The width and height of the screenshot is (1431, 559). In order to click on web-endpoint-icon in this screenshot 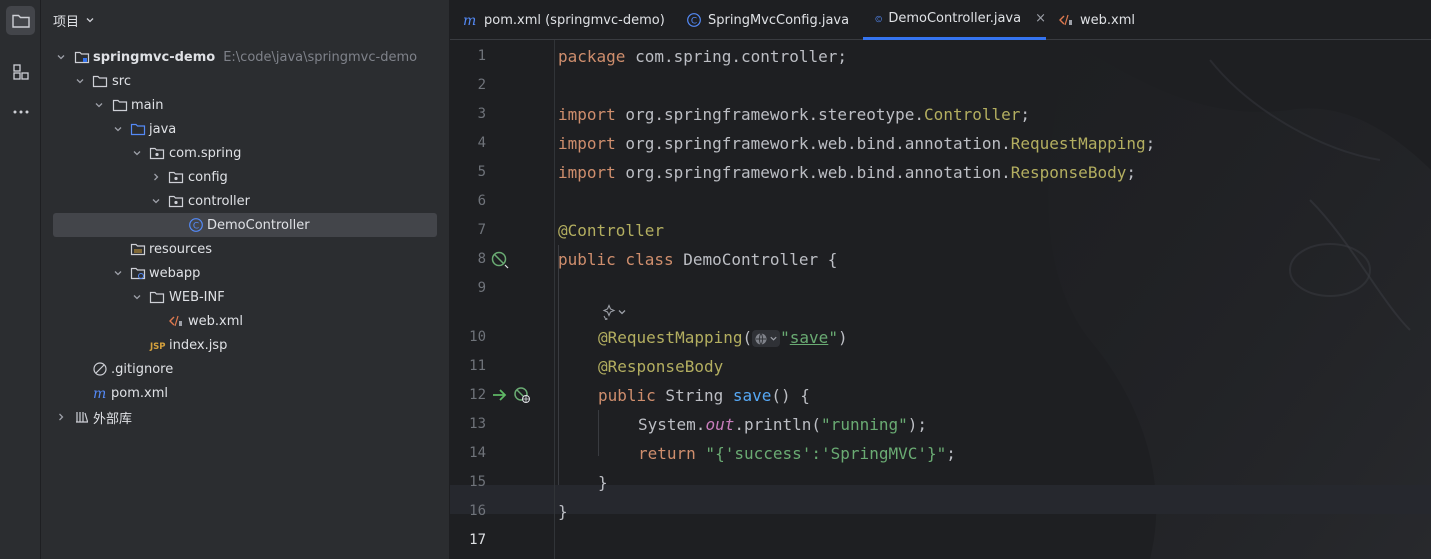, I will do `click(522, 395)`.